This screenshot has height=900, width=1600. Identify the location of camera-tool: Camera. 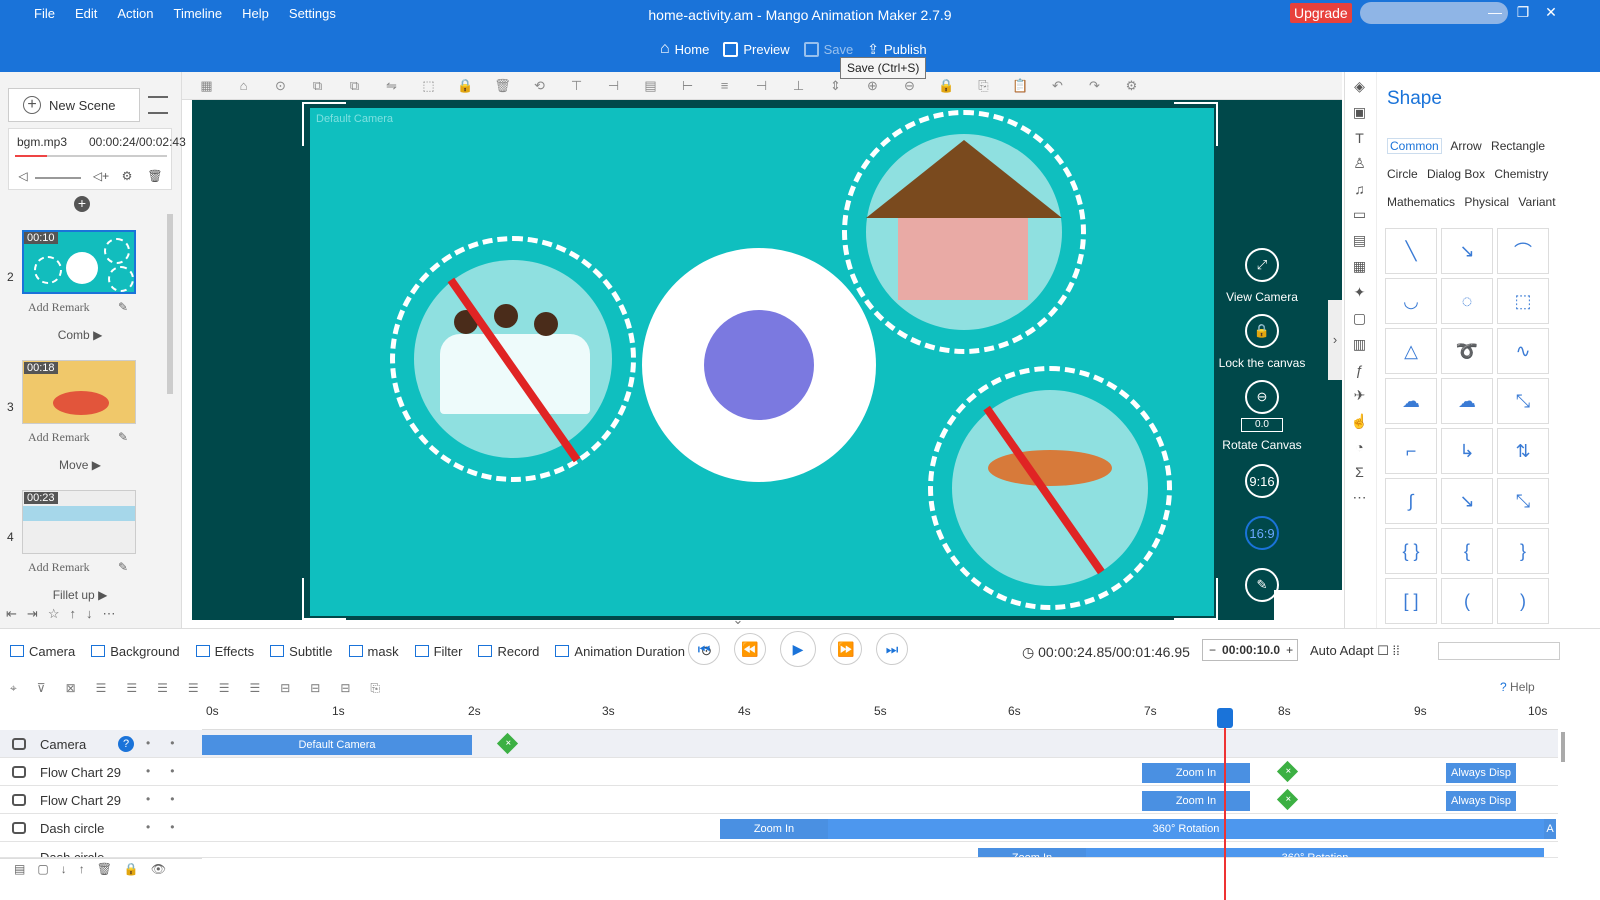
(42, 651).